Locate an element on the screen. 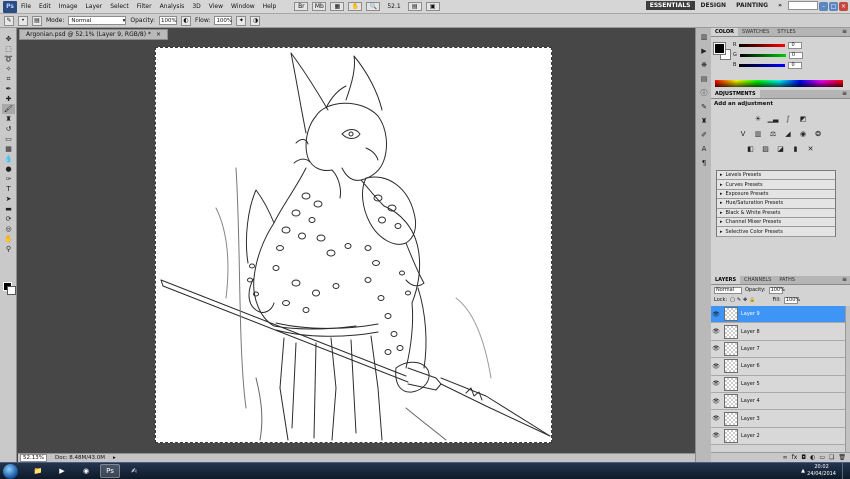 The height and width of the screenshot is (479, 850). tab-channels: CHANNELS is located at coordinates (757, 280).